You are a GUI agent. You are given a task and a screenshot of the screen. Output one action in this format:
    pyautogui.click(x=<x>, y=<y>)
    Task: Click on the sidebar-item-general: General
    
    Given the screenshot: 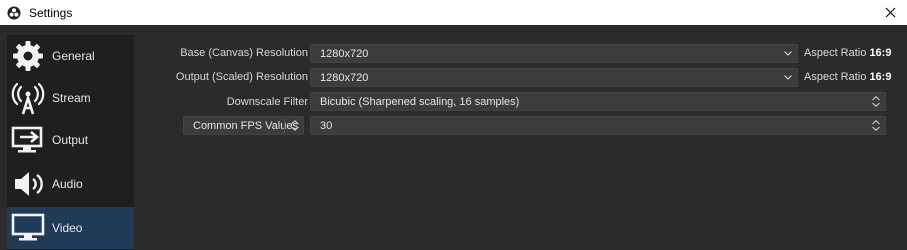 What is the action you would take?
    pyautogui.click(x=70, y=56)
    